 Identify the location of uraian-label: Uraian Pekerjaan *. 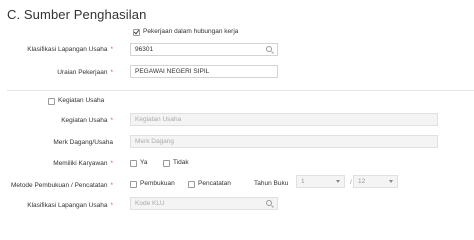
(85, 72).